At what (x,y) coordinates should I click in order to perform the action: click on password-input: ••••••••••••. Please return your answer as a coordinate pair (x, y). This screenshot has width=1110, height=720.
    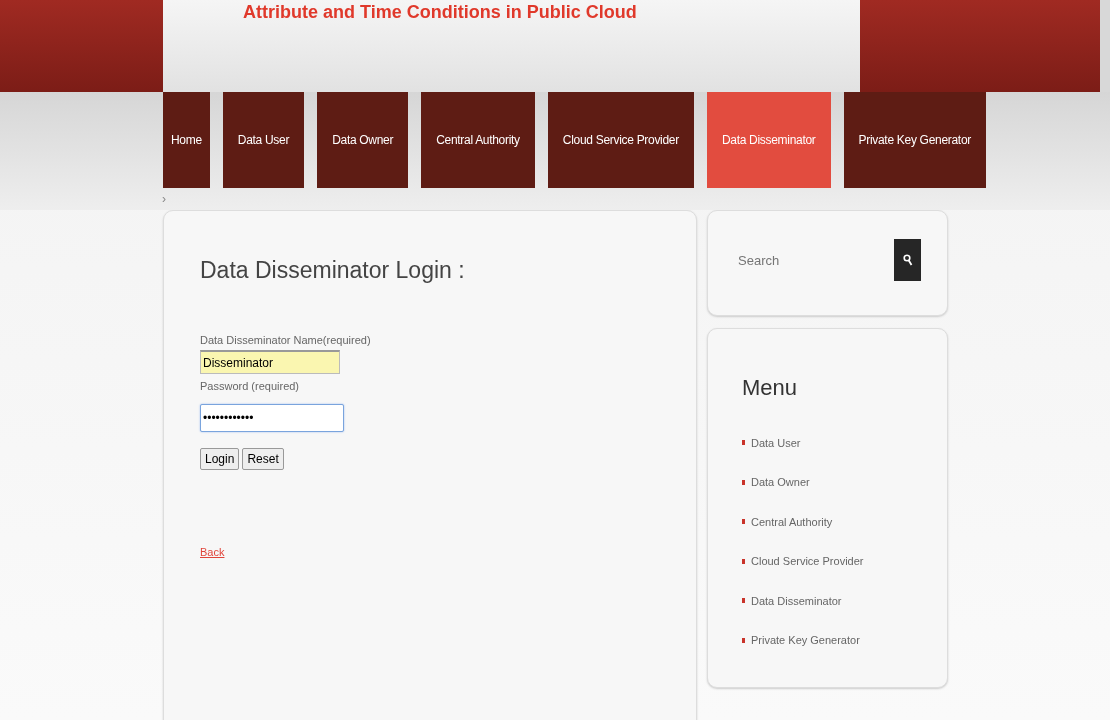
    Looking at the image, I should click on (272, 418).